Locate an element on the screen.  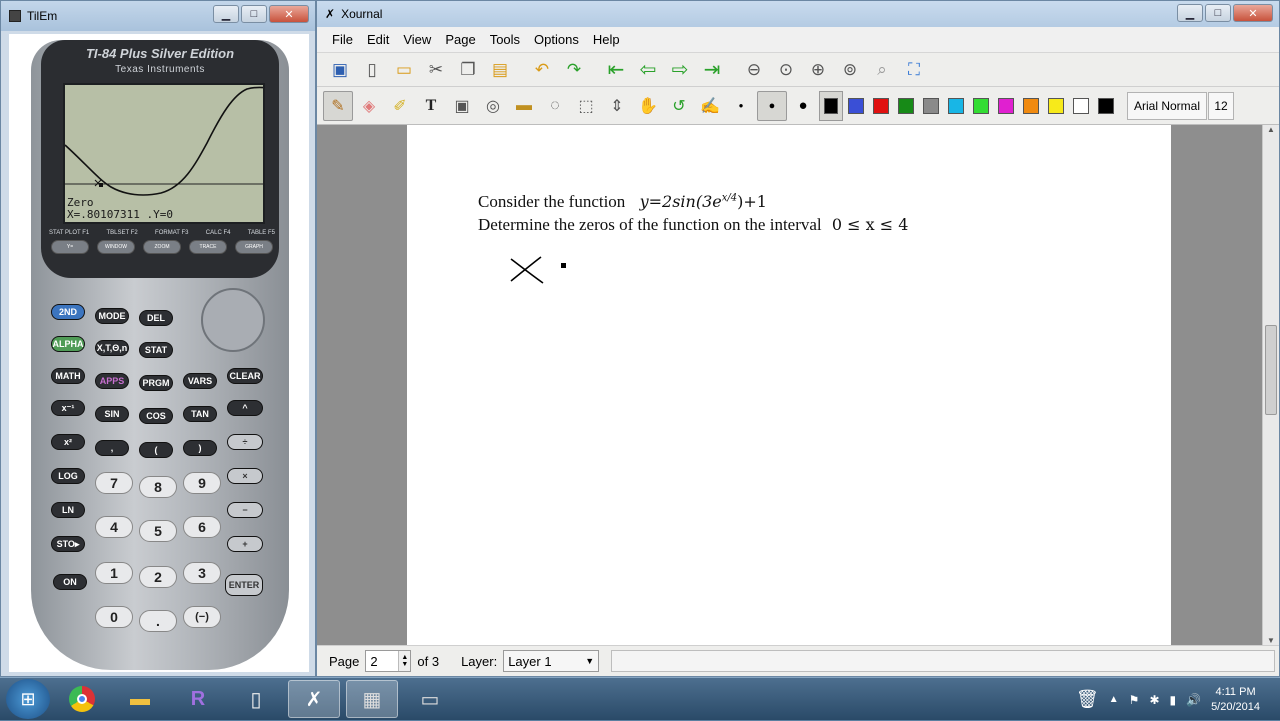
eraser-icon: ◈ is located at coordinates (369, 106).